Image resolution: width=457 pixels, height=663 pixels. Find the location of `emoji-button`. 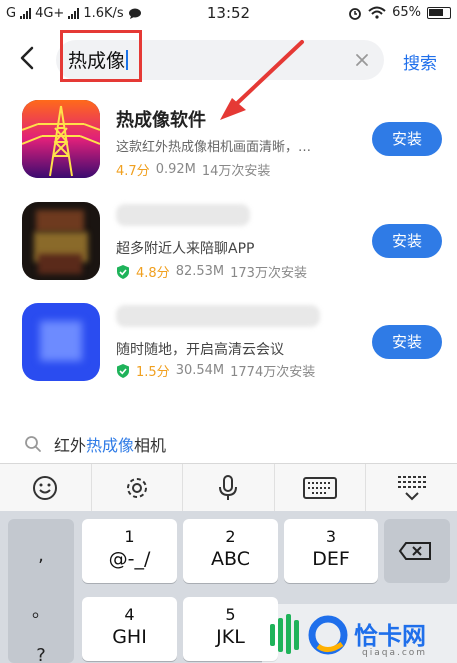

emoji-button is located at coordinates (46, 487).